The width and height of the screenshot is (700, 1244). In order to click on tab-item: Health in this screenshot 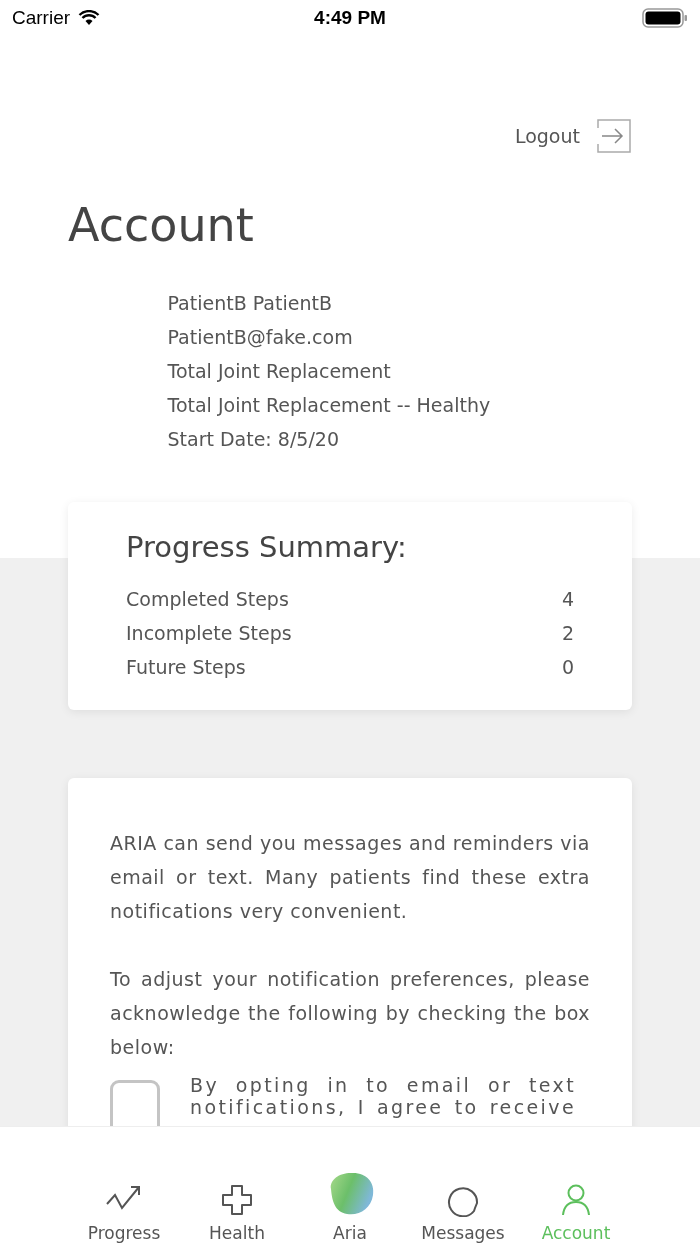, I will do `click(237, 1203)`.